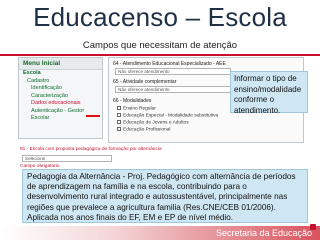 The image size is (320, 240). I want to click on menu-item-identificacao: Identificação, so click(60, 89).